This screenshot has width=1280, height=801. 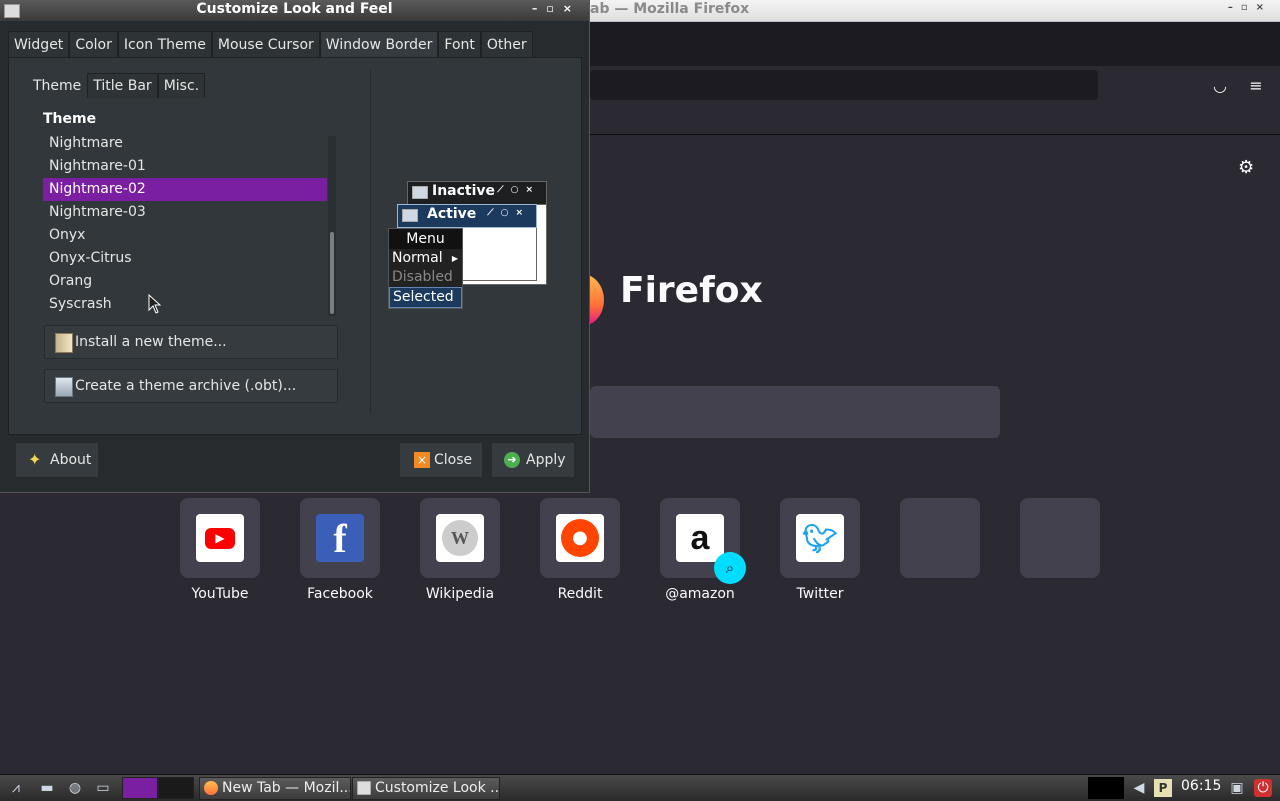 I want to click on apply-label: Apply, so click(x=546, y=460).